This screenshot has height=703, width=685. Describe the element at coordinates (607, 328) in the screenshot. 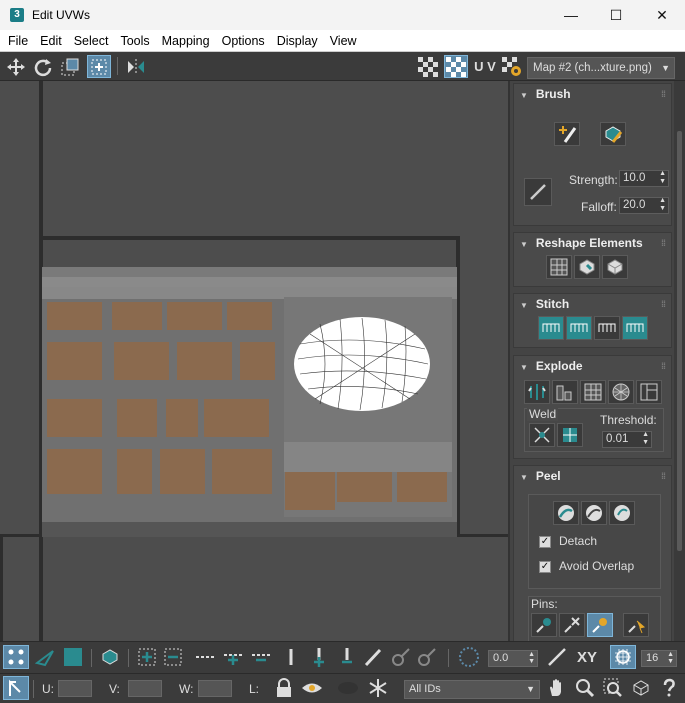

I see `stitch-average-icon` at that location.